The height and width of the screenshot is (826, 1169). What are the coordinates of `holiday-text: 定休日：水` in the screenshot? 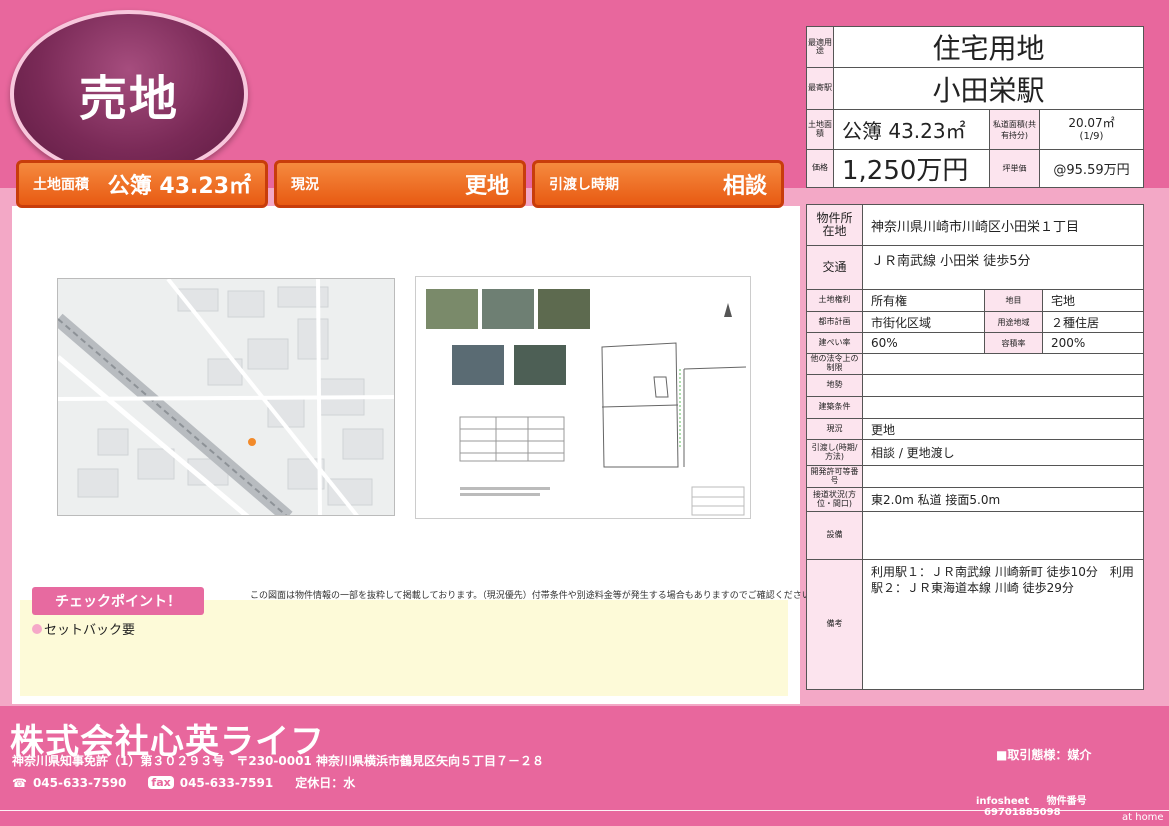 It's located at (325, 783).